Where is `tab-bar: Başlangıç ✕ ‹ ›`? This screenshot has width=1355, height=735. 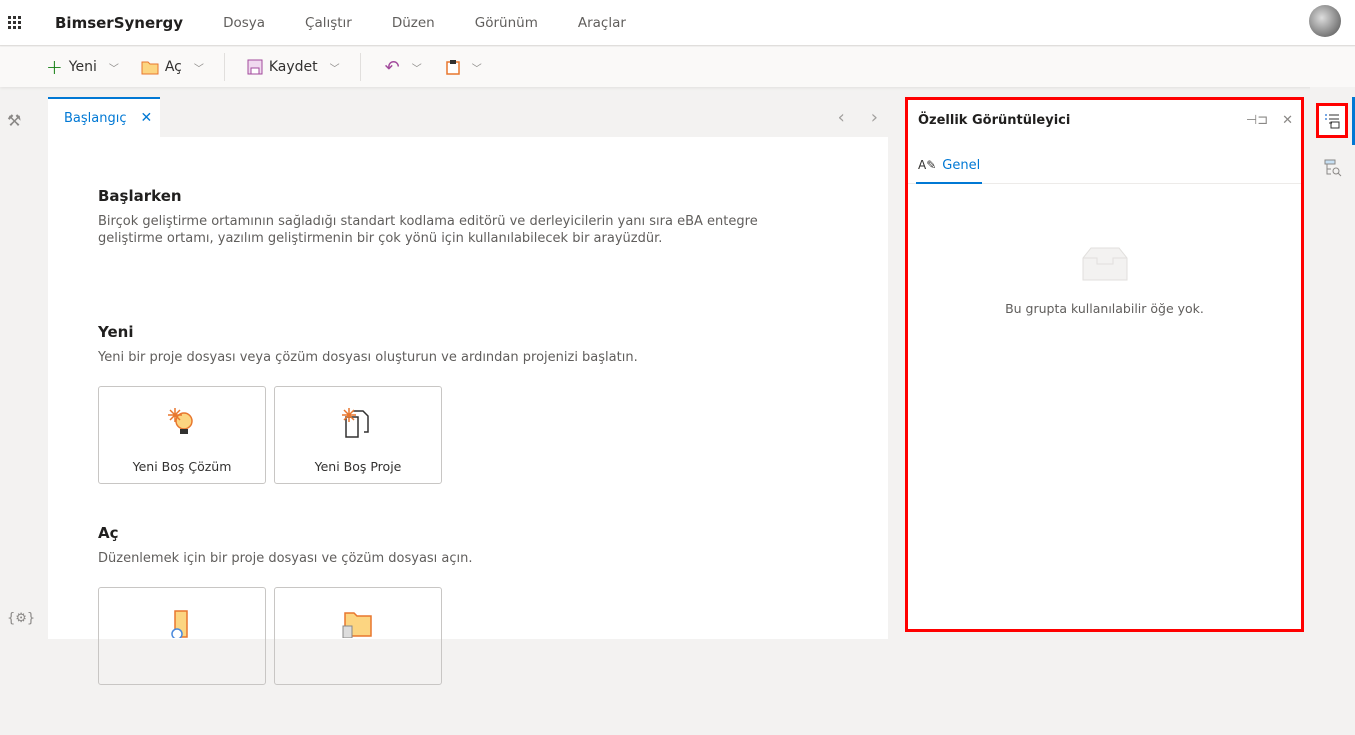
tab-bar: Başlangıç ✕ ‹ › is located at coordinates (468, 117).